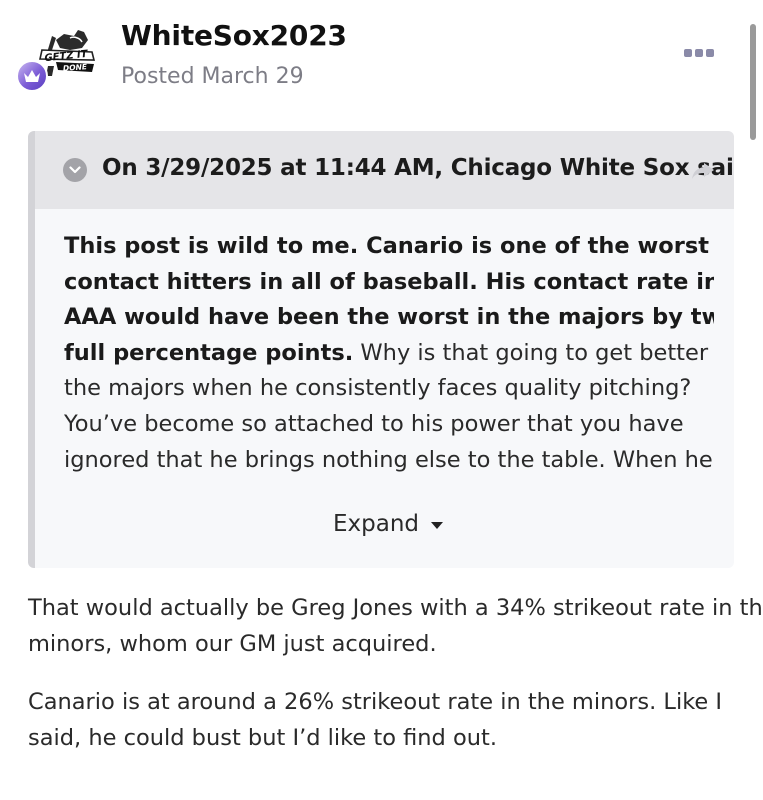 The height and width of the screenshot is (800, 763). I want to click on rank-badge-icon, so click(32, 76).